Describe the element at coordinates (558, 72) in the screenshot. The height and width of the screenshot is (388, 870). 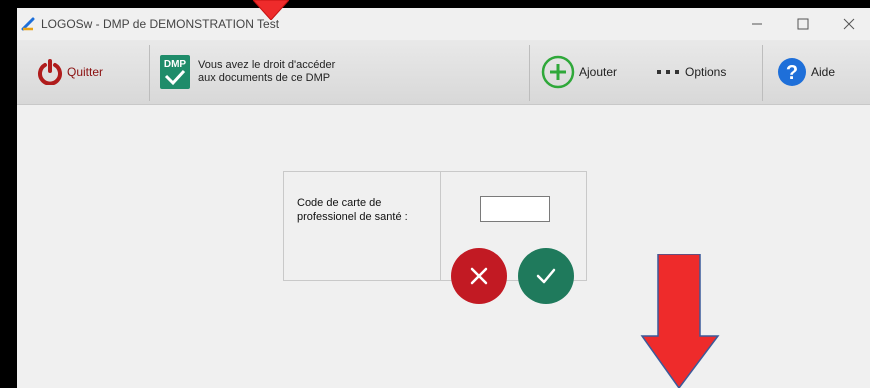
I see `plus-circle-icon` at that location.